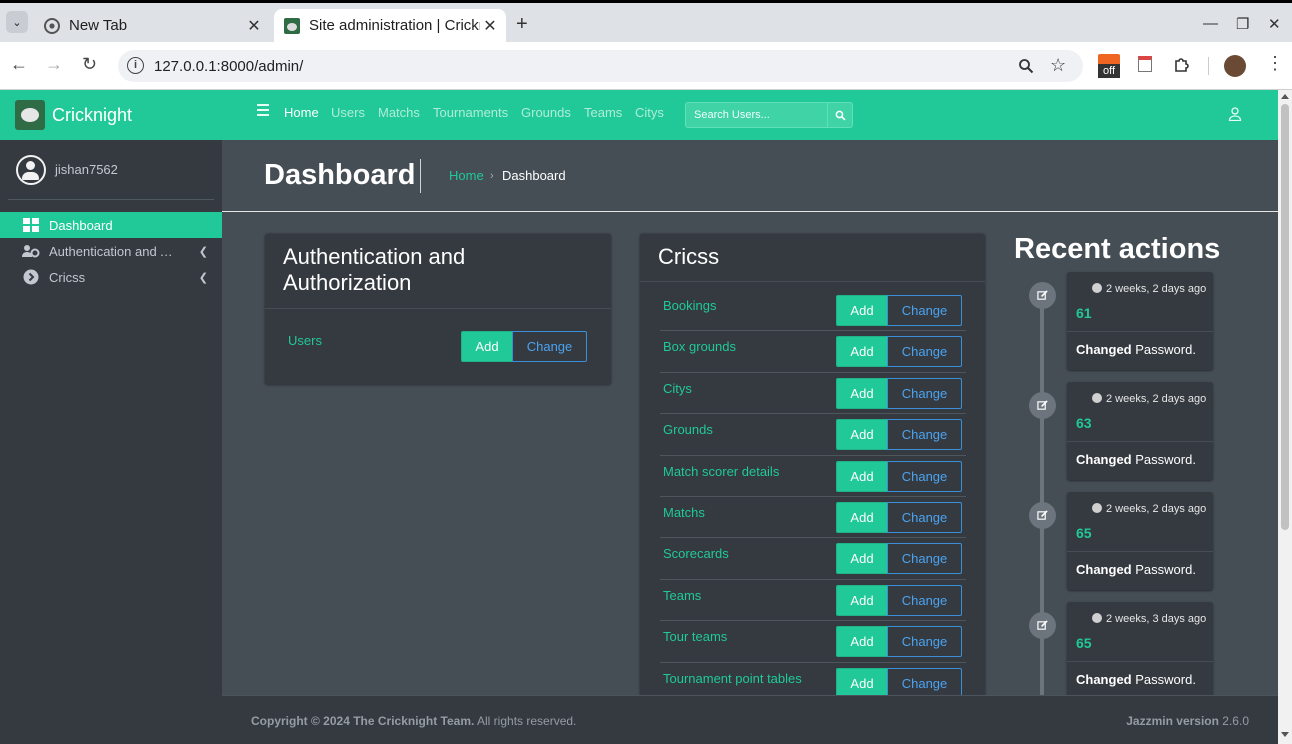 Image resolution: width=1292 pixels, height=744 pixels. Describe the element at coordinates (1058, 65) in the screenshot. I see `bookmark-star-icon: ☆` at that location.